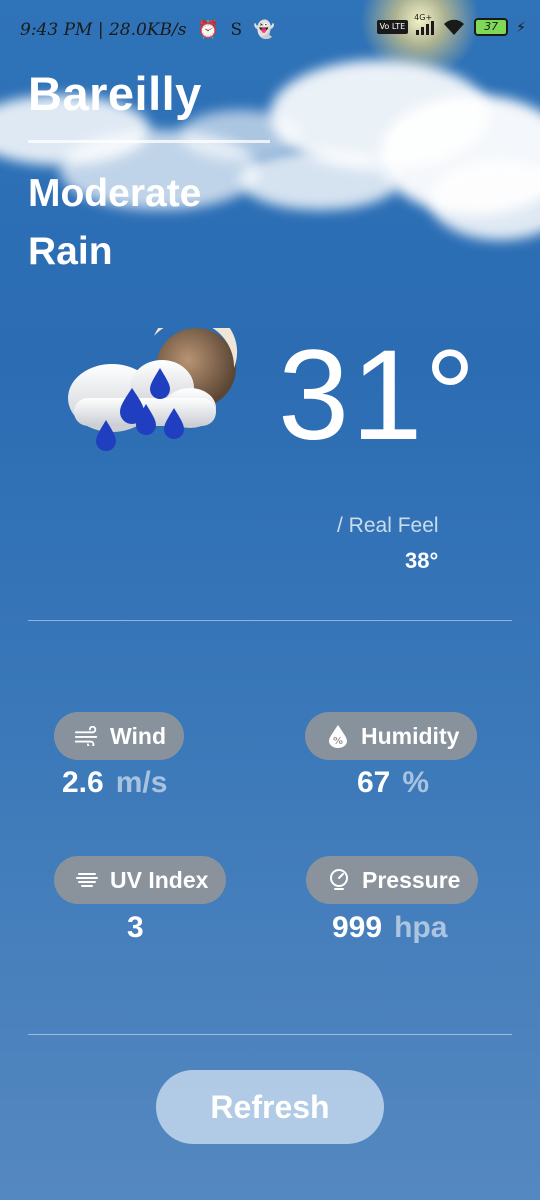 This screenshot has height=1200, width=540. What do you see at coordinates (87, 880) in the screenshot?
I see `uv-index-icon` at bounding box center [87, 880].